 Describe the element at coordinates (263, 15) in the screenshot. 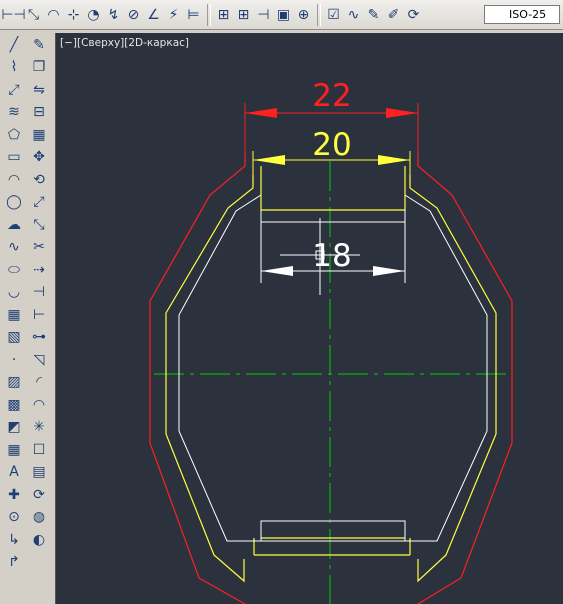

I see `dimension-break-icon: ⊣` at that location.